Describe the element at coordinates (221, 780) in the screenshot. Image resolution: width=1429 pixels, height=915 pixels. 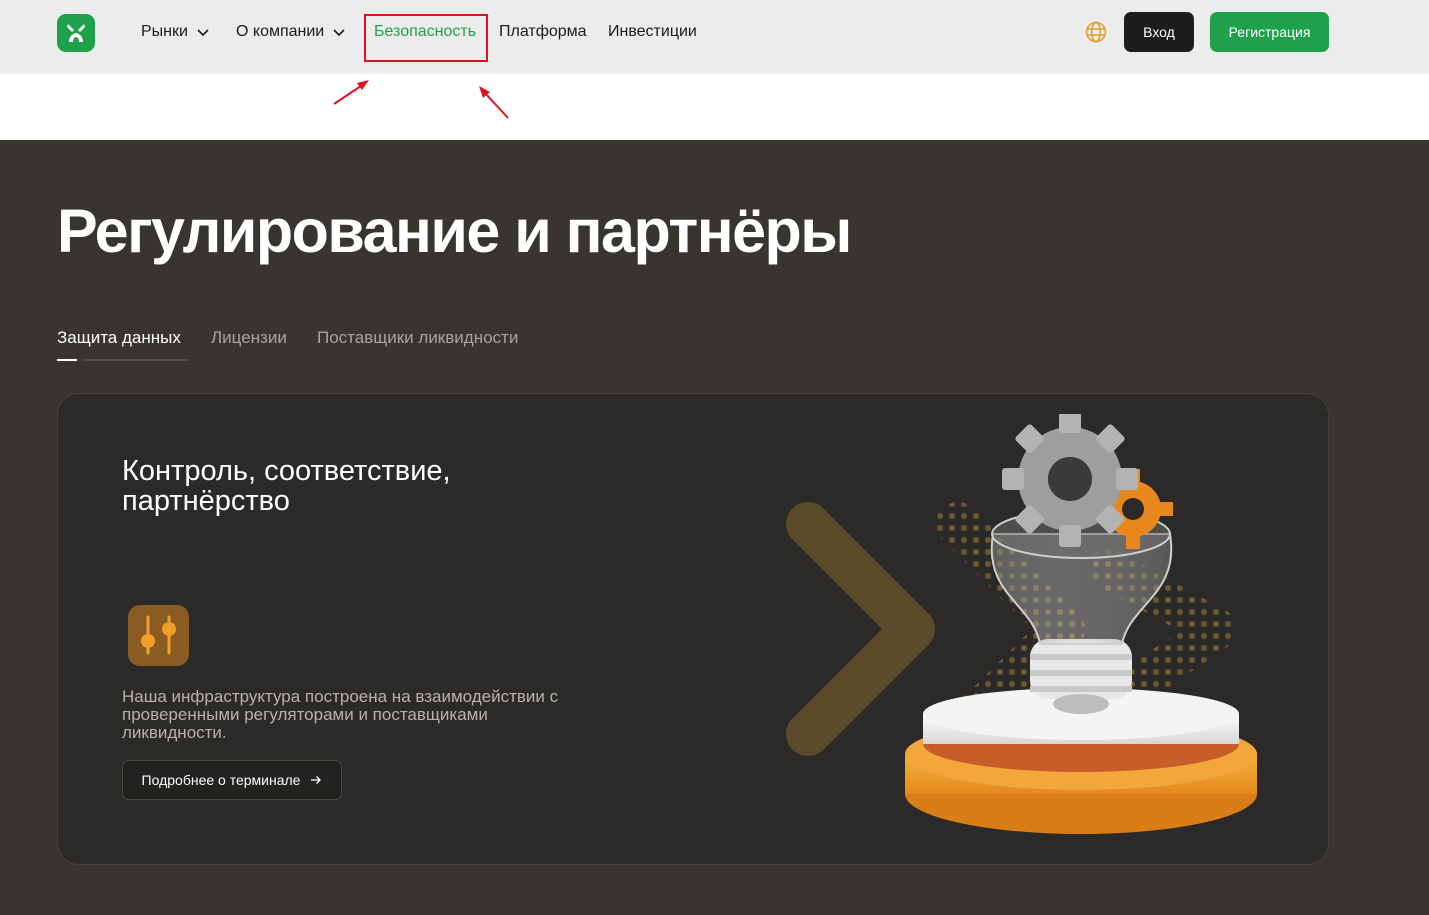
I see `terminal-details-label: Подробнее о терминале` at that location.